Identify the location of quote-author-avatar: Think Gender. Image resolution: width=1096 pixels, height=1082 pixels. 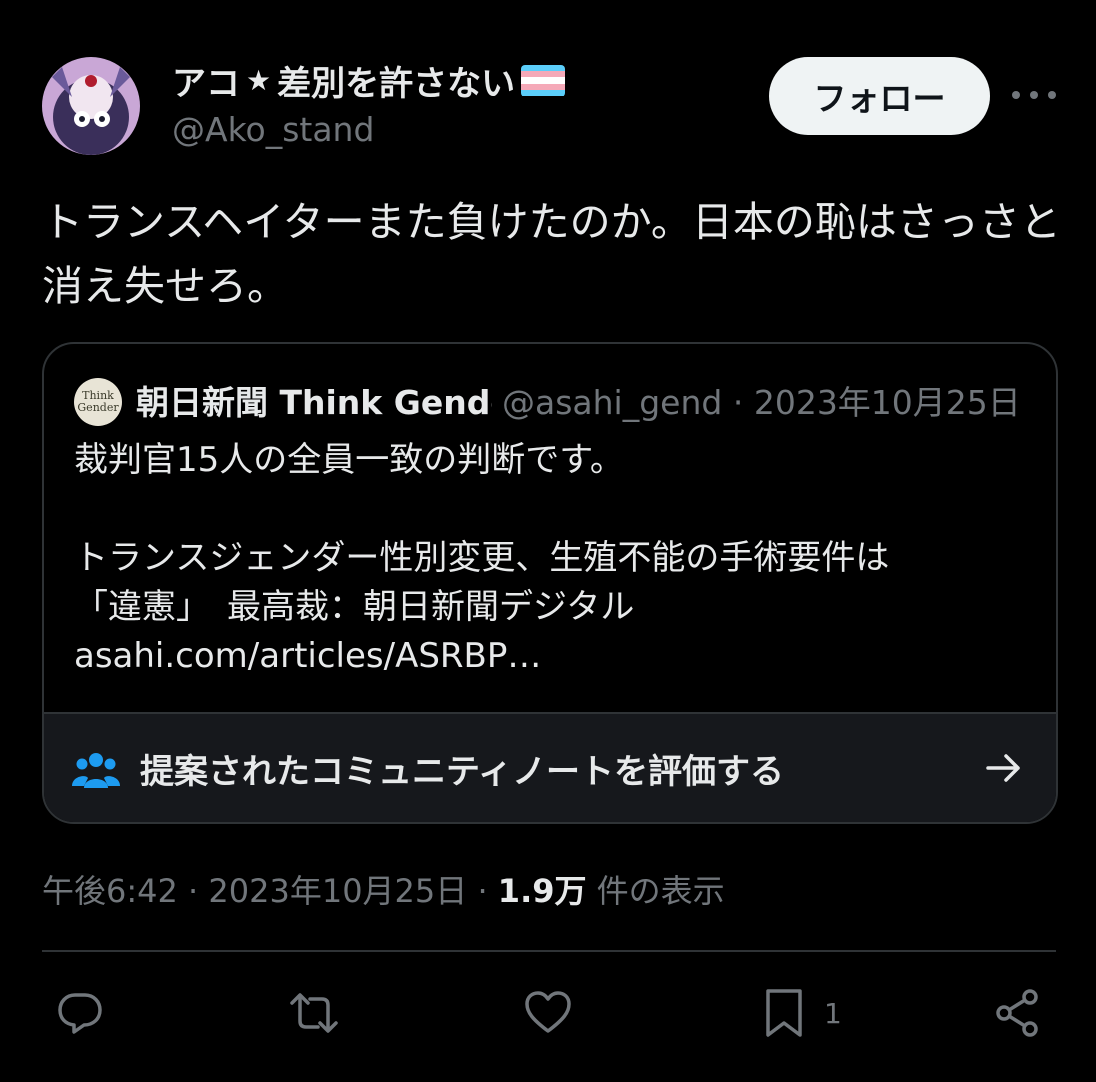
(98, 402).